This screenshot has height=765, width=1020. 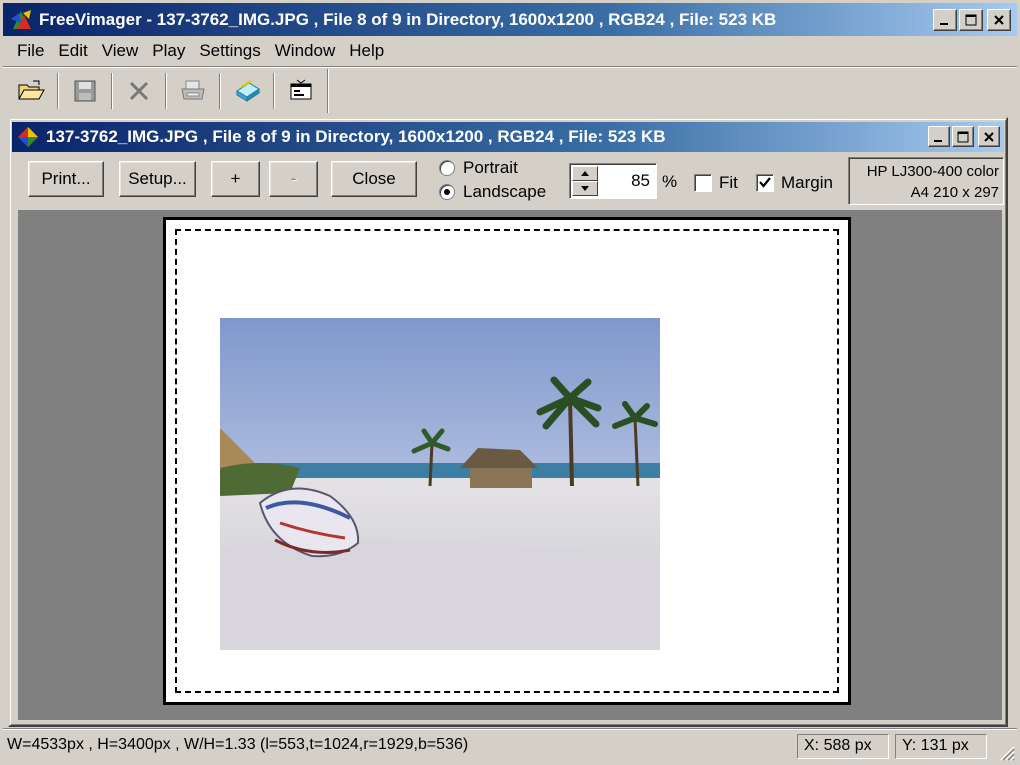 What do you see at coordinates (447, 168) in the screenshot?
I see `radio-button` at bounding box center [447, 168].